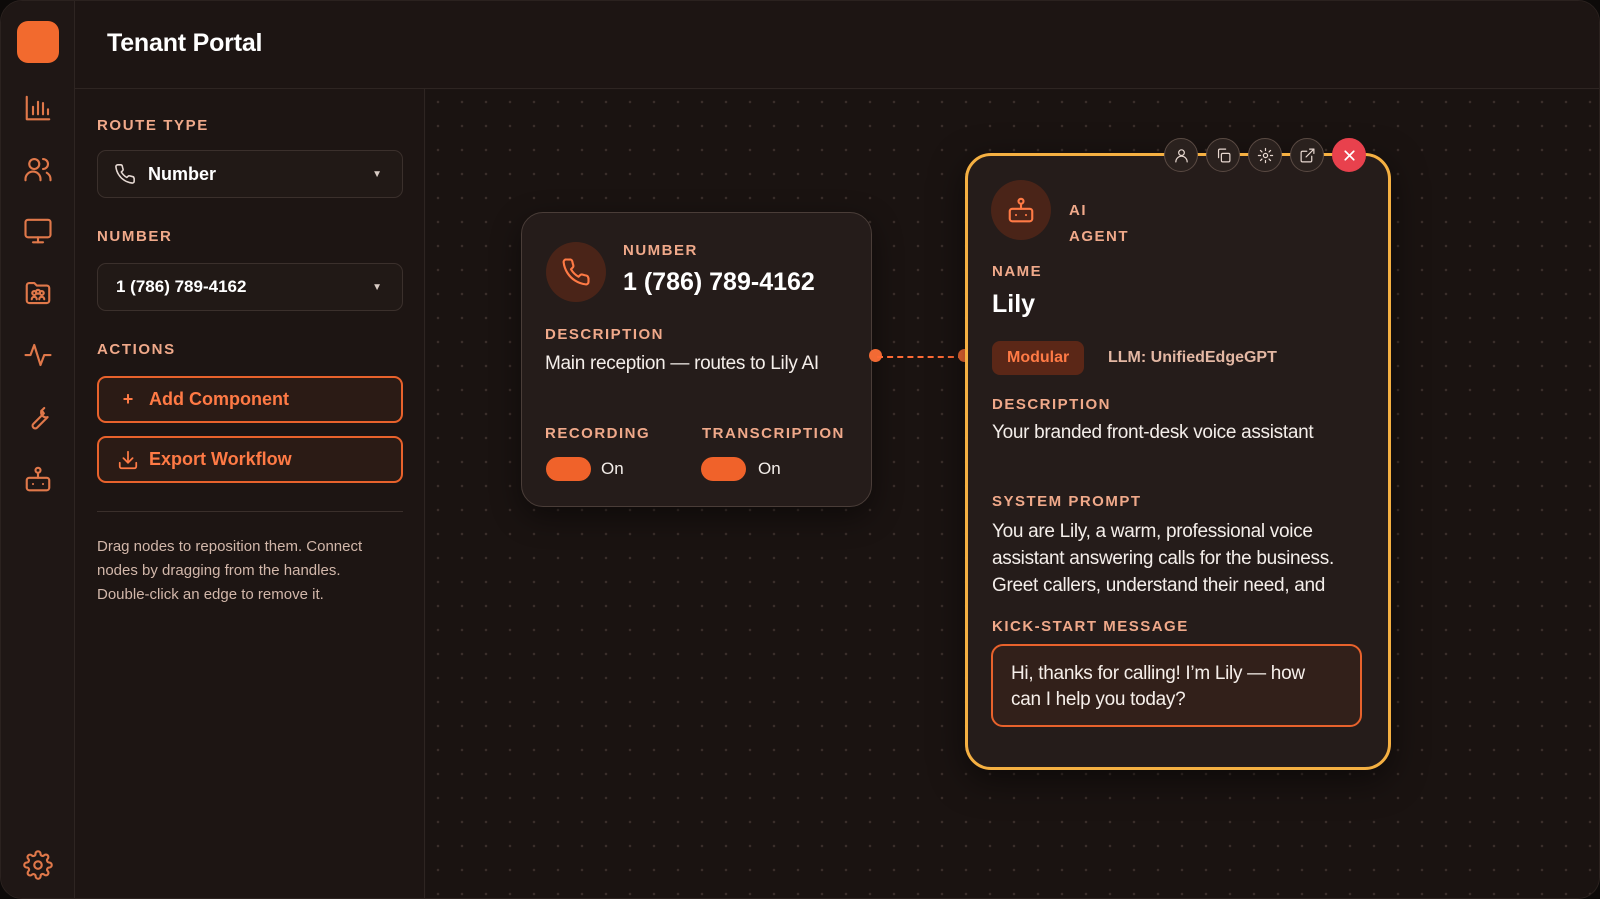  Describe the element at coordinates (1038, 358) in the screenshot. I see `modular-badge: Modular` at that location.